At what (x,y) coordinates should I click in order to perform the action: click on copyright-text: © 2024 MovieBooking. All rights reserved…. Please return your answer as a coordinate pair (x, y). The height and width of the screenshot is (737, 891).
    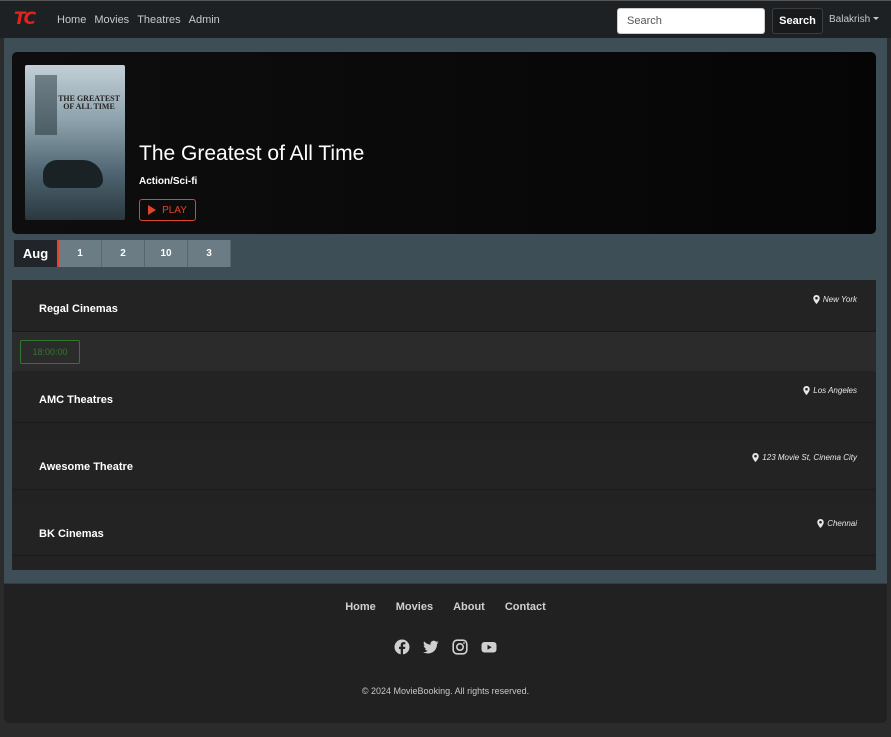
    Looking at the image, I should click on (445, 691).